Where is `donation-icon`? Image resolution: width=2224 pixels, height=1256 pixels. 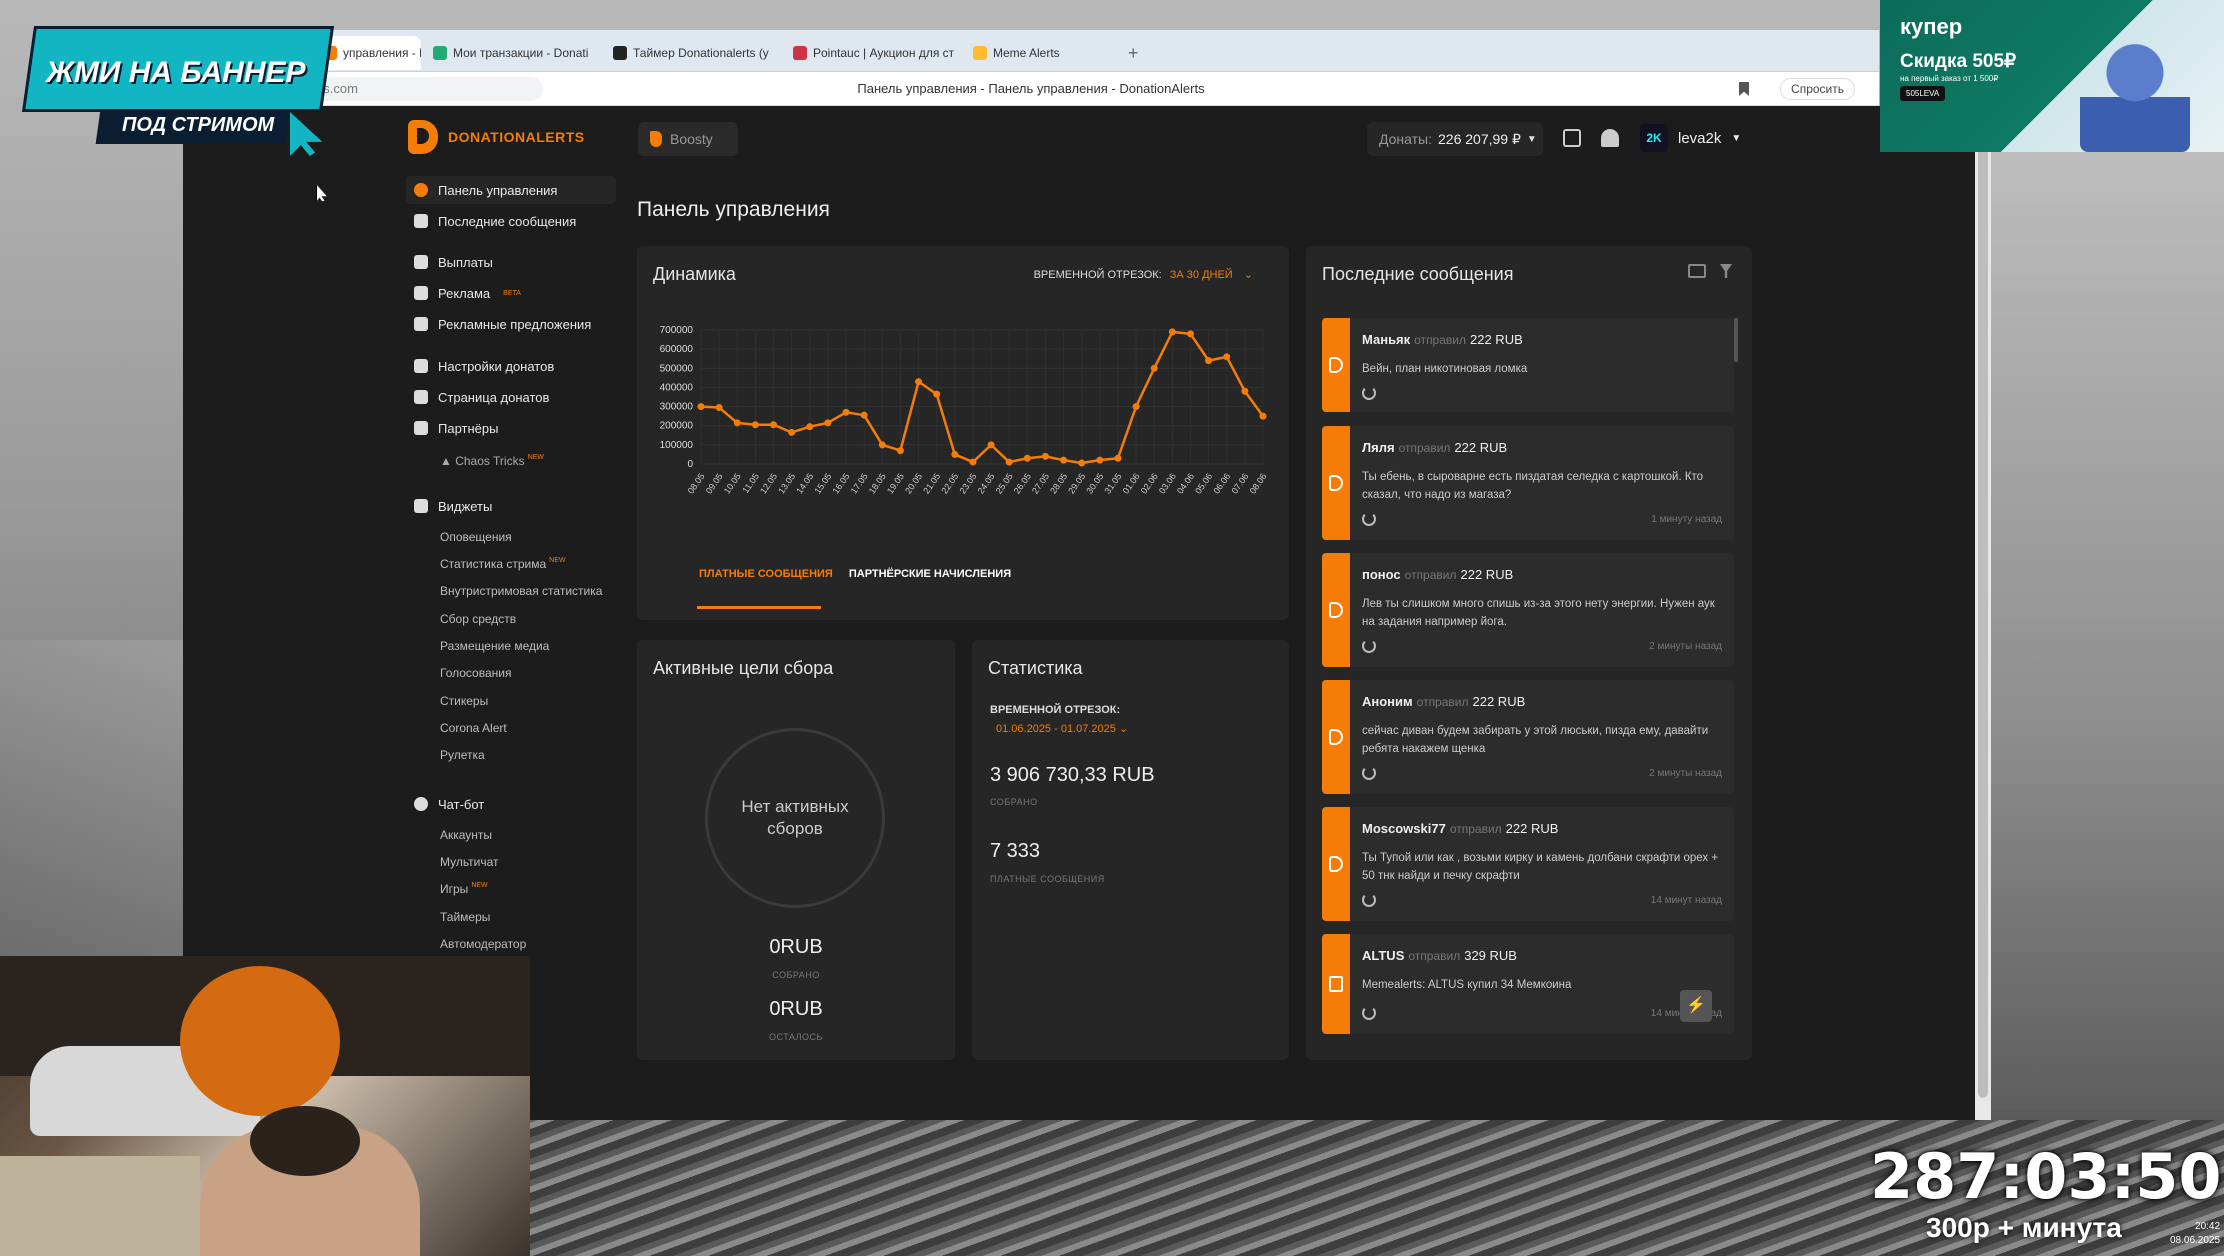
donation-icon is located at coordinates (1336, 610).